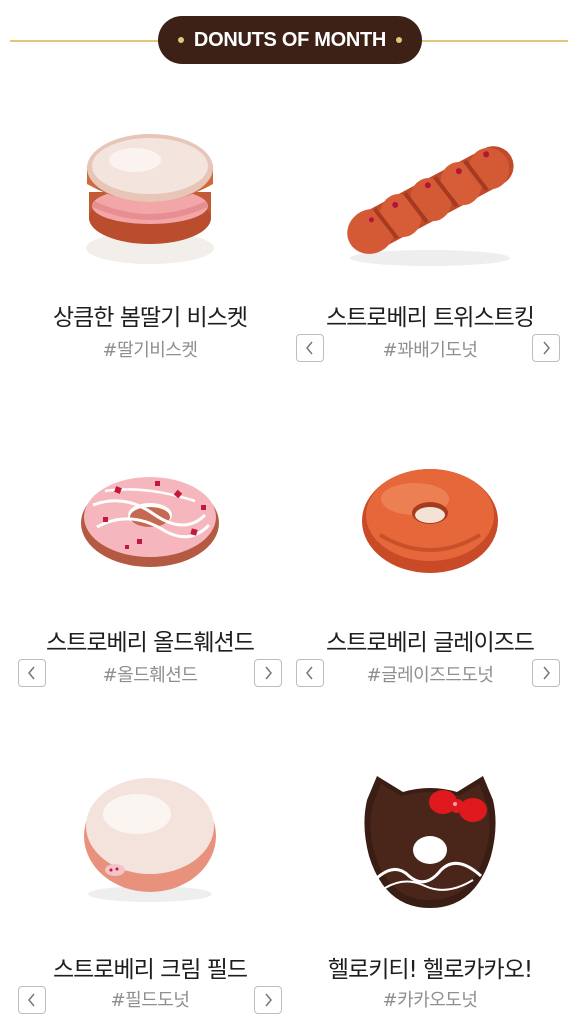 The image size is (580, 1024). Describe the element at coordinates (430, 318) in the screenshot. I see `product-name: 스트로베리 트위스트킹` at that location.